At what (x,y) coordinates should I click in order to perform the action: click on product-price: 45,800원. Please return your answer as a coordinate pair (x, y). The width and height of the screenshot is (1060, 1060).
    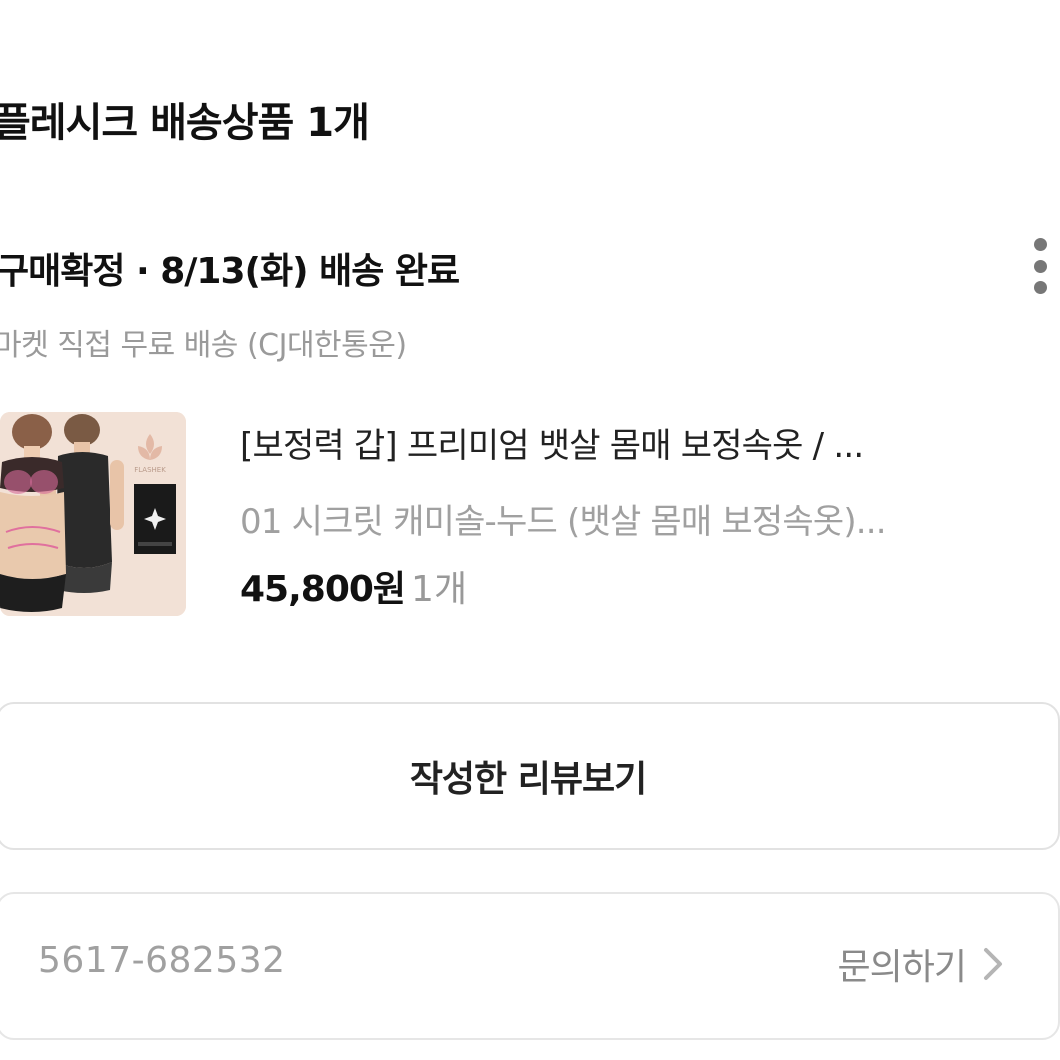
    Looking at the image, I should click on (323, 589).